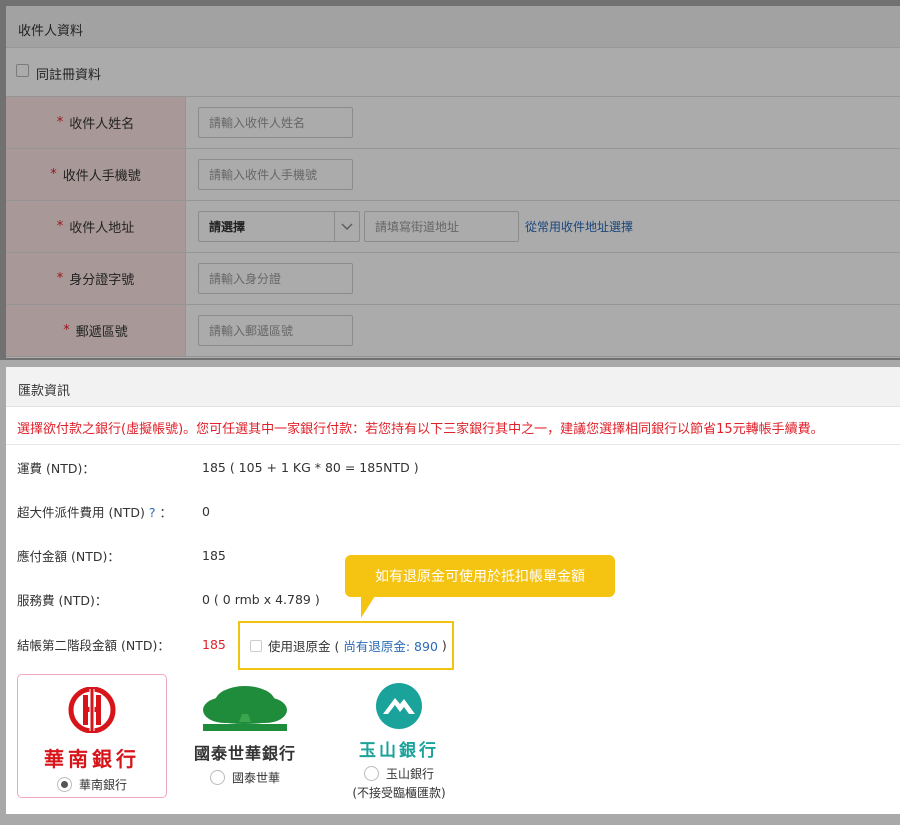 The width and height of the screenshot is (900, 825). I want to click on use-refund-checkbox, so click(256, 645).